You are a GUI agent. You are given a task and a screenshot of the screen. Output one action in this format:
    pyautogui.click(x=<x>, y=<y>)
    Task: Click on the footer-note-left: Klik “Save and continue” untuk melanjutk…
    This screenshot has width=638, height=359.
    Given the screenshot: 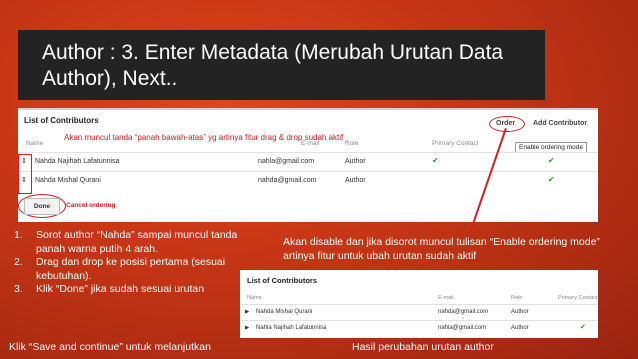 What is the action you would take?
    pyautogui.click(x=110, y=347)
    